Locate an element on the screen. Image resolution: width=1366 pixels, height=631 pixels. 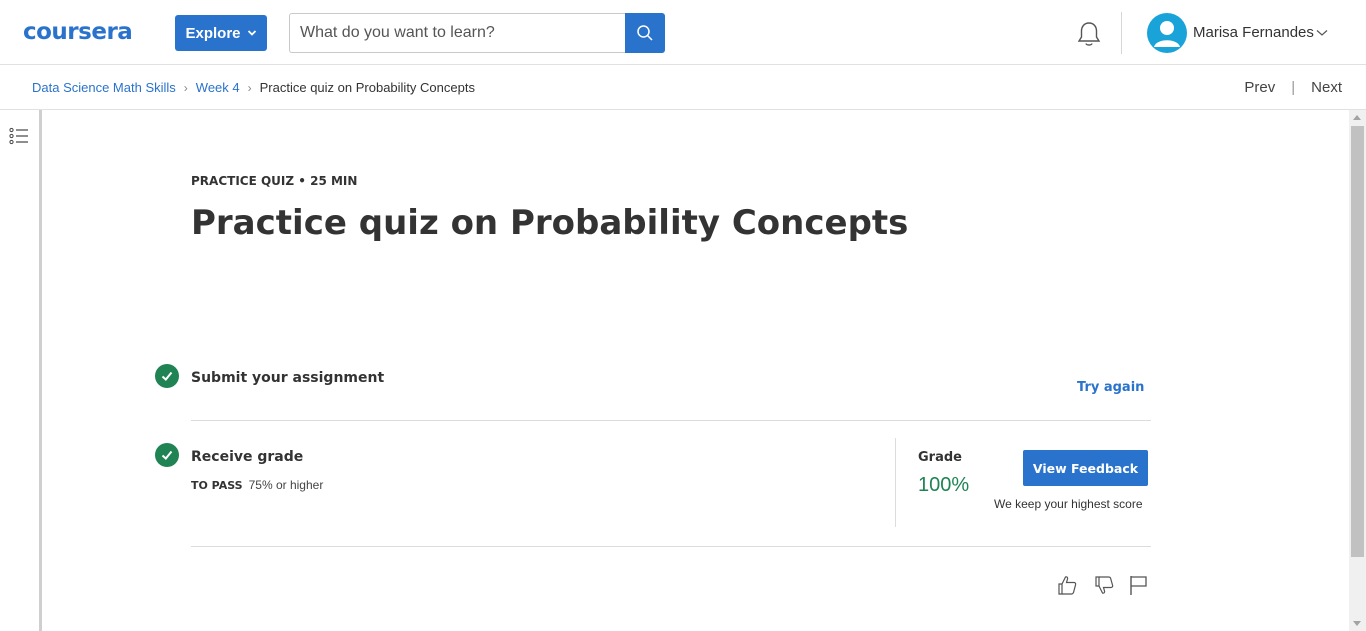
explore-button: Explore is located at coordinates (221, 33).